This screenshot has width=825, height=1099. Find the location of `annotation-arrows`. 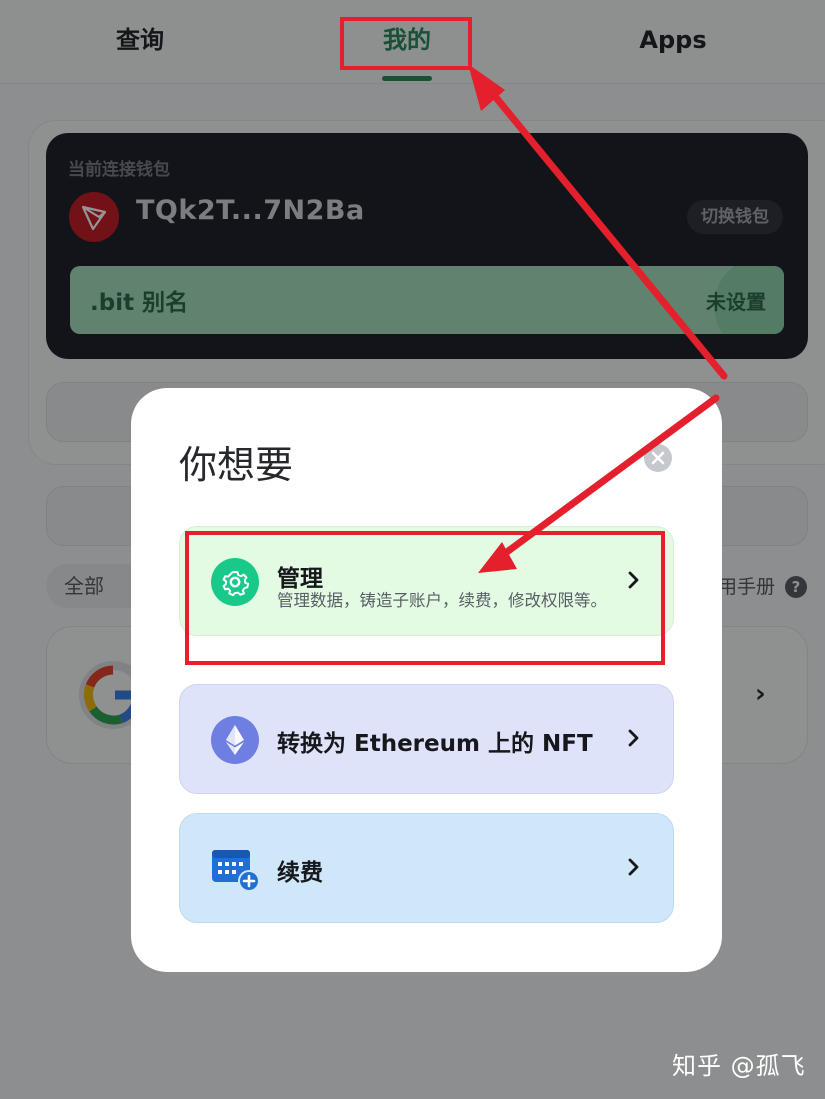

annotation-arrows is located at coordinates (598, 318).